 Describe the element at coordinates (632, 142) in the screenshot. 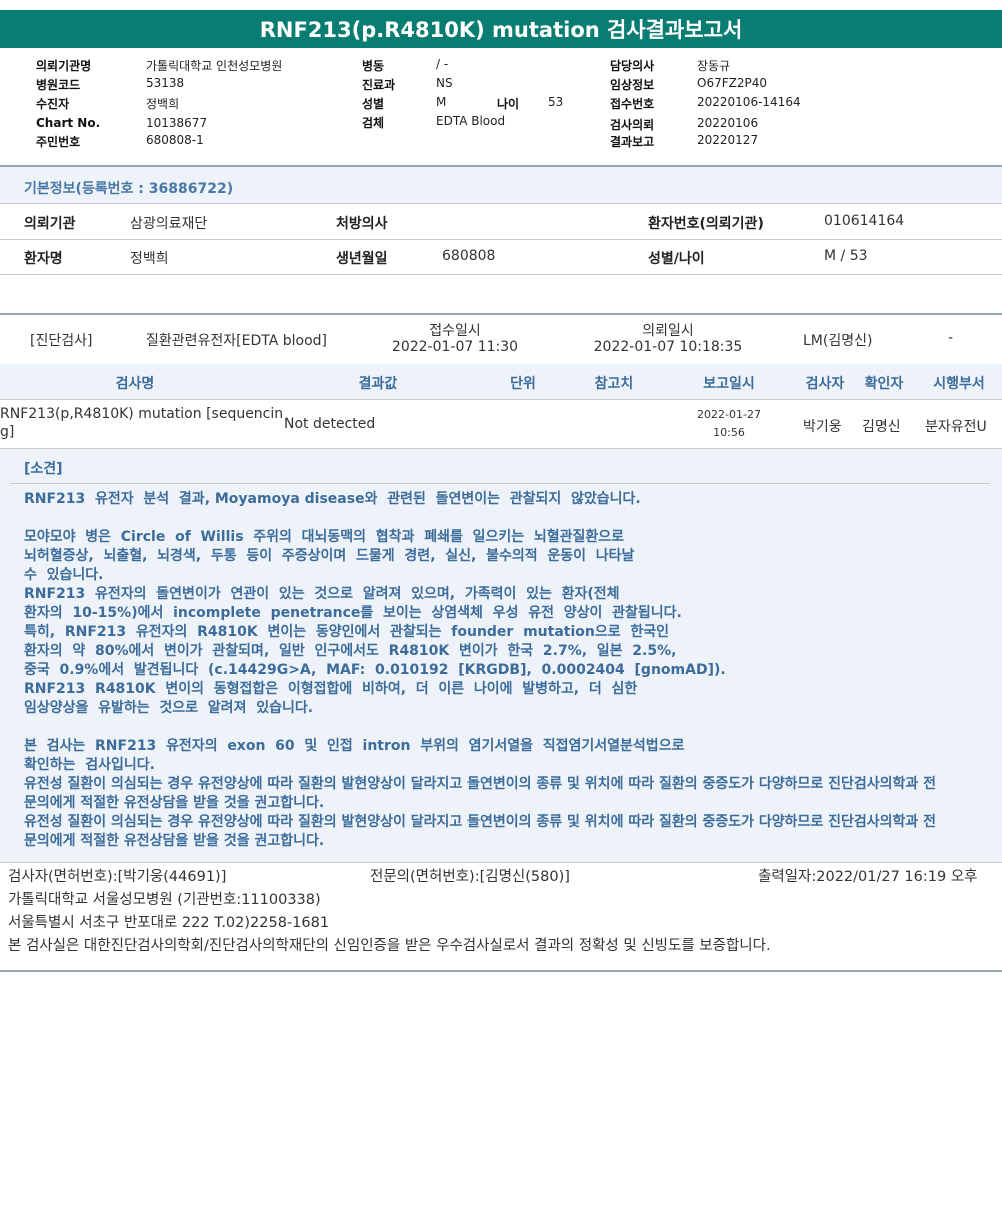

I see `label-result-report: 결과보고` at that location.